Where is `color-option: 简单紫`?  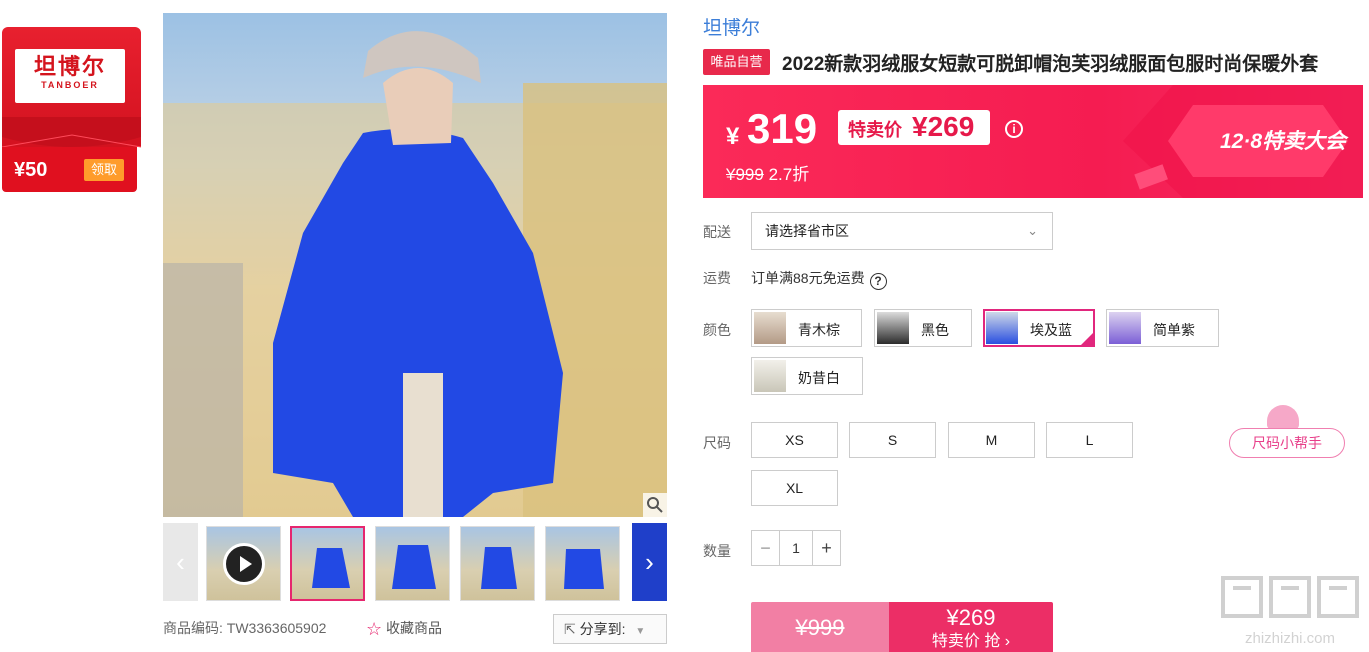
color-option: 简单紫 is located at coordinates (1162, 328).